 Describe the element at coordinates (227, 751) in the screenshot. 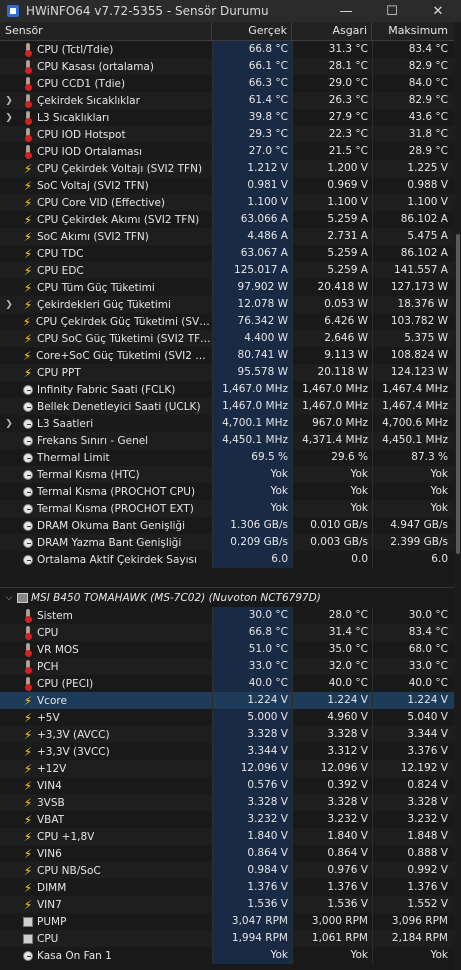

I see `sensor-row: ⚡ +3,3V (3VCC) 3.344 V 3.312 V 3.376 V` at that location.